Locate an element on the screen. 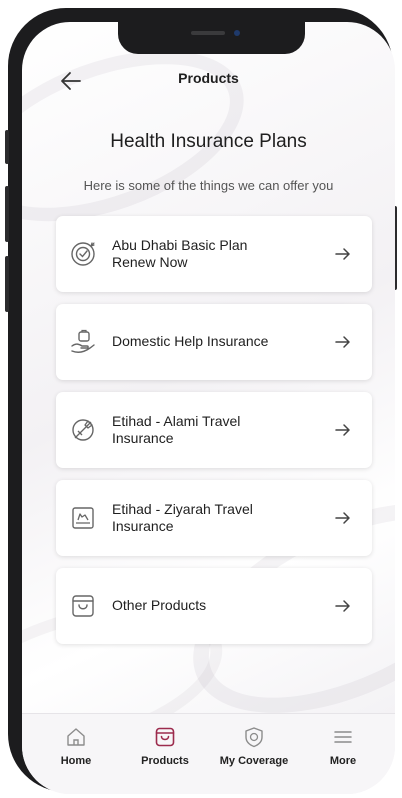  front-camera is located at coordinates (237, 33).